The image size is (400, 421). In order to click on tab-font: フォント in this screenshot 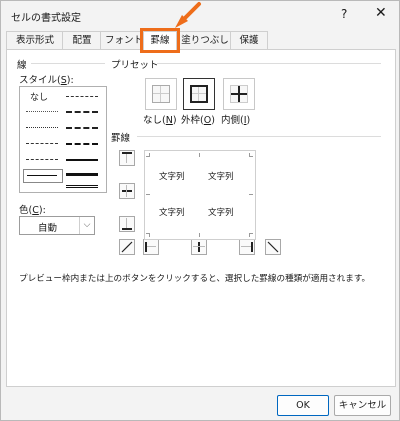, I will do `click(124, 40)`.